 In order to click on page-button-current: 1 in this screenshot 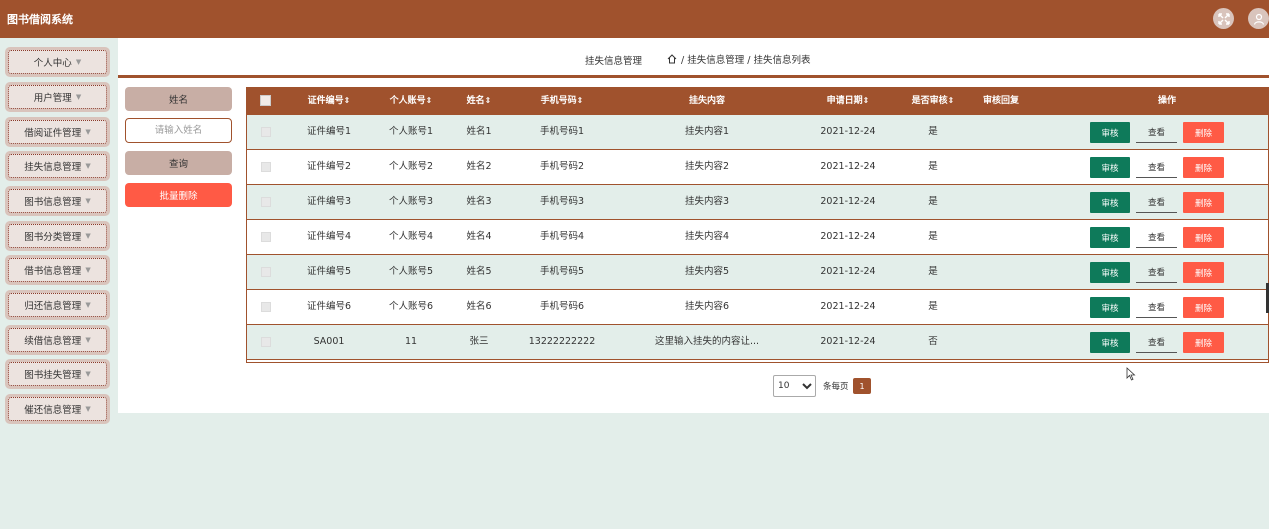, I will do `click(862, 386)`.